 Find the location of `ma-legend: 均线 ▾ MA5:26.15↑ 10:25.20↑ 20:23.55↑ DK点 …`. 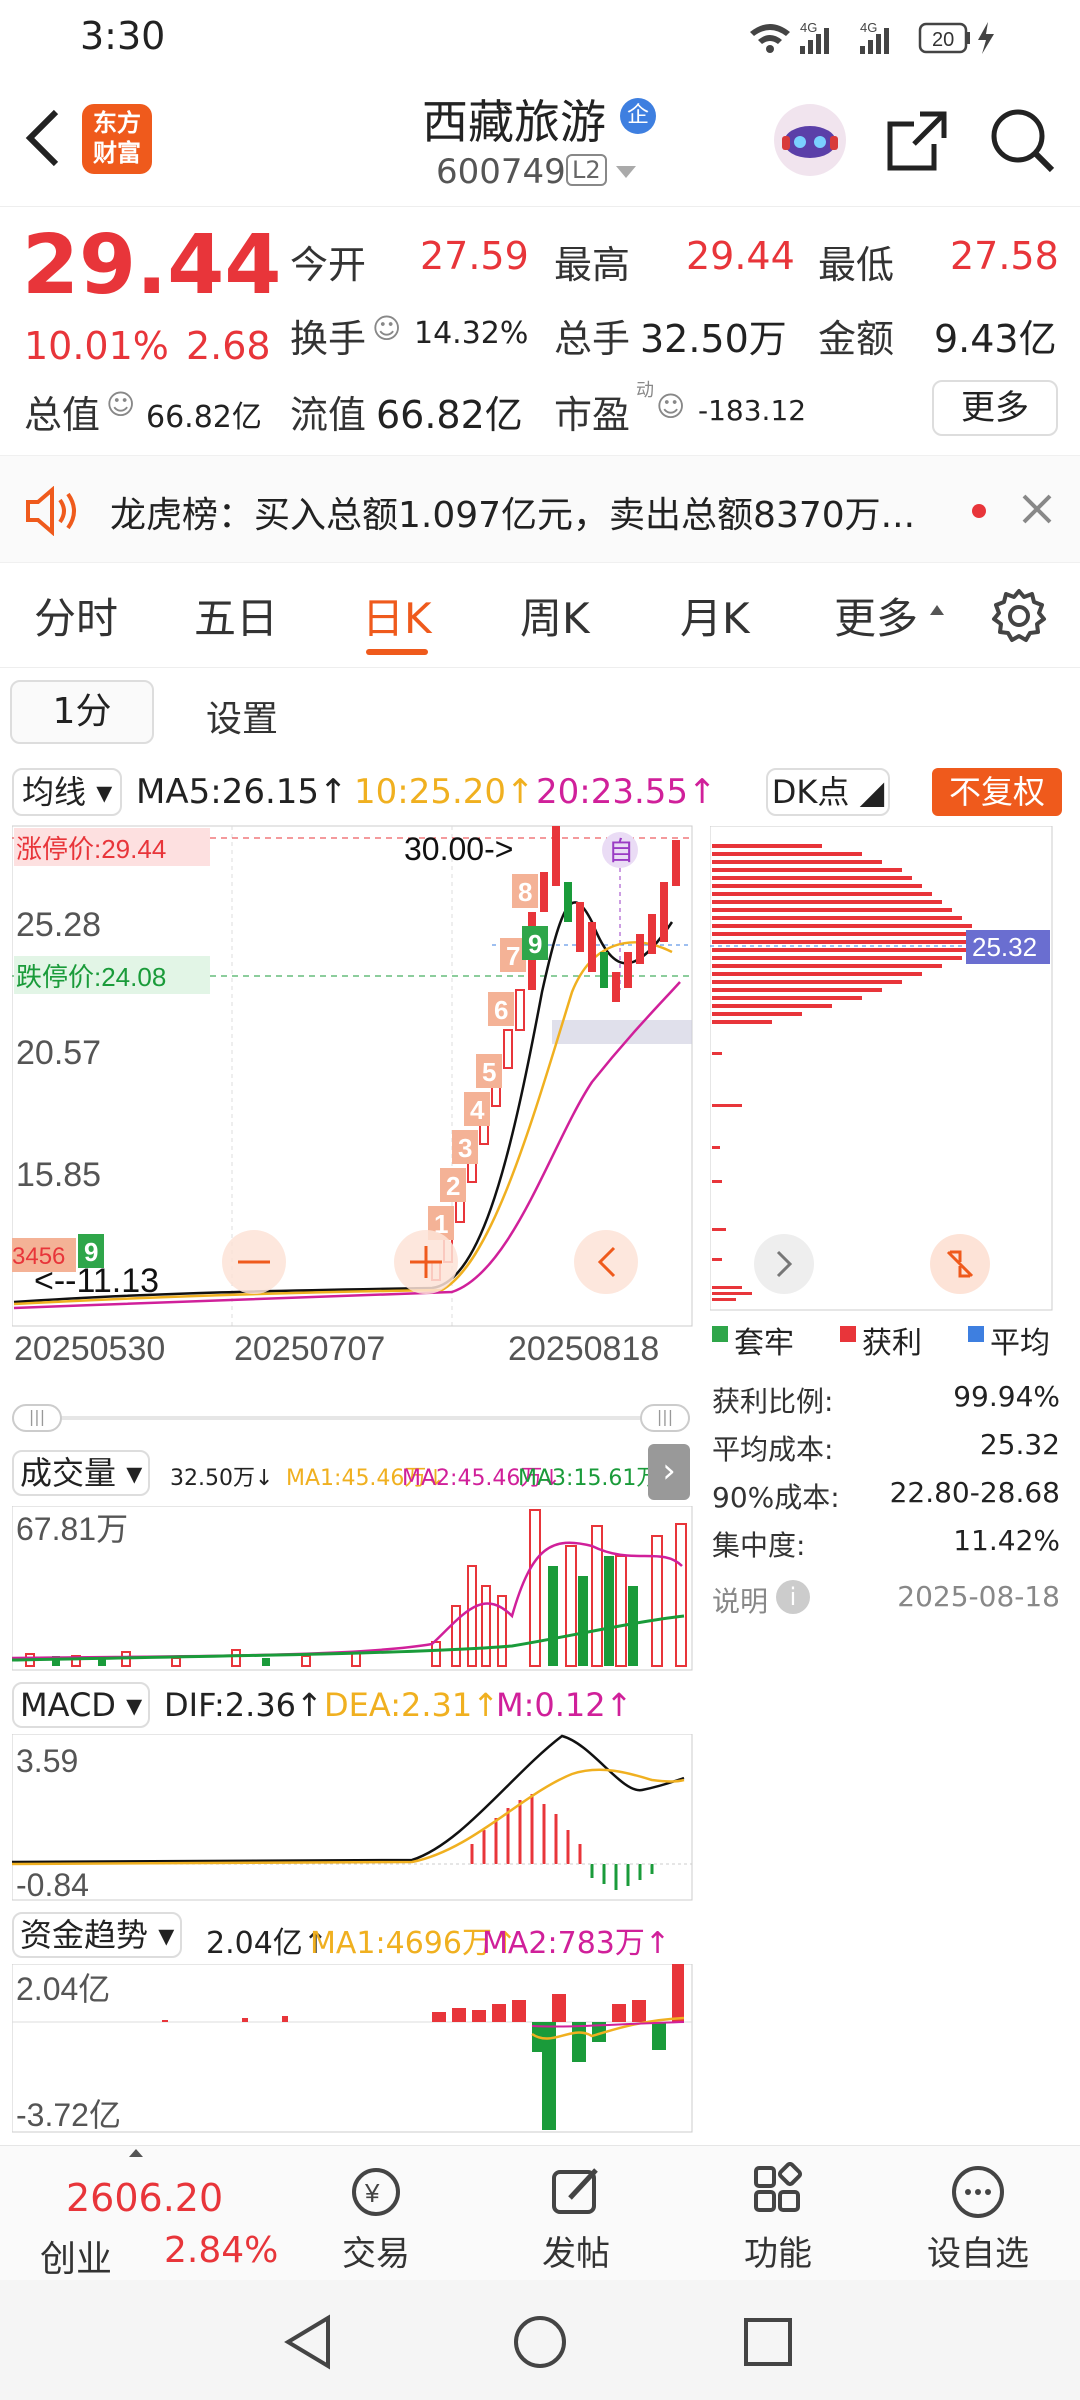

ma-legend: 均线 ▾ MA5:26.15↑ 10:25.20↑ 20:23.55↑ DK点 … is located at coordinates (540, 792).